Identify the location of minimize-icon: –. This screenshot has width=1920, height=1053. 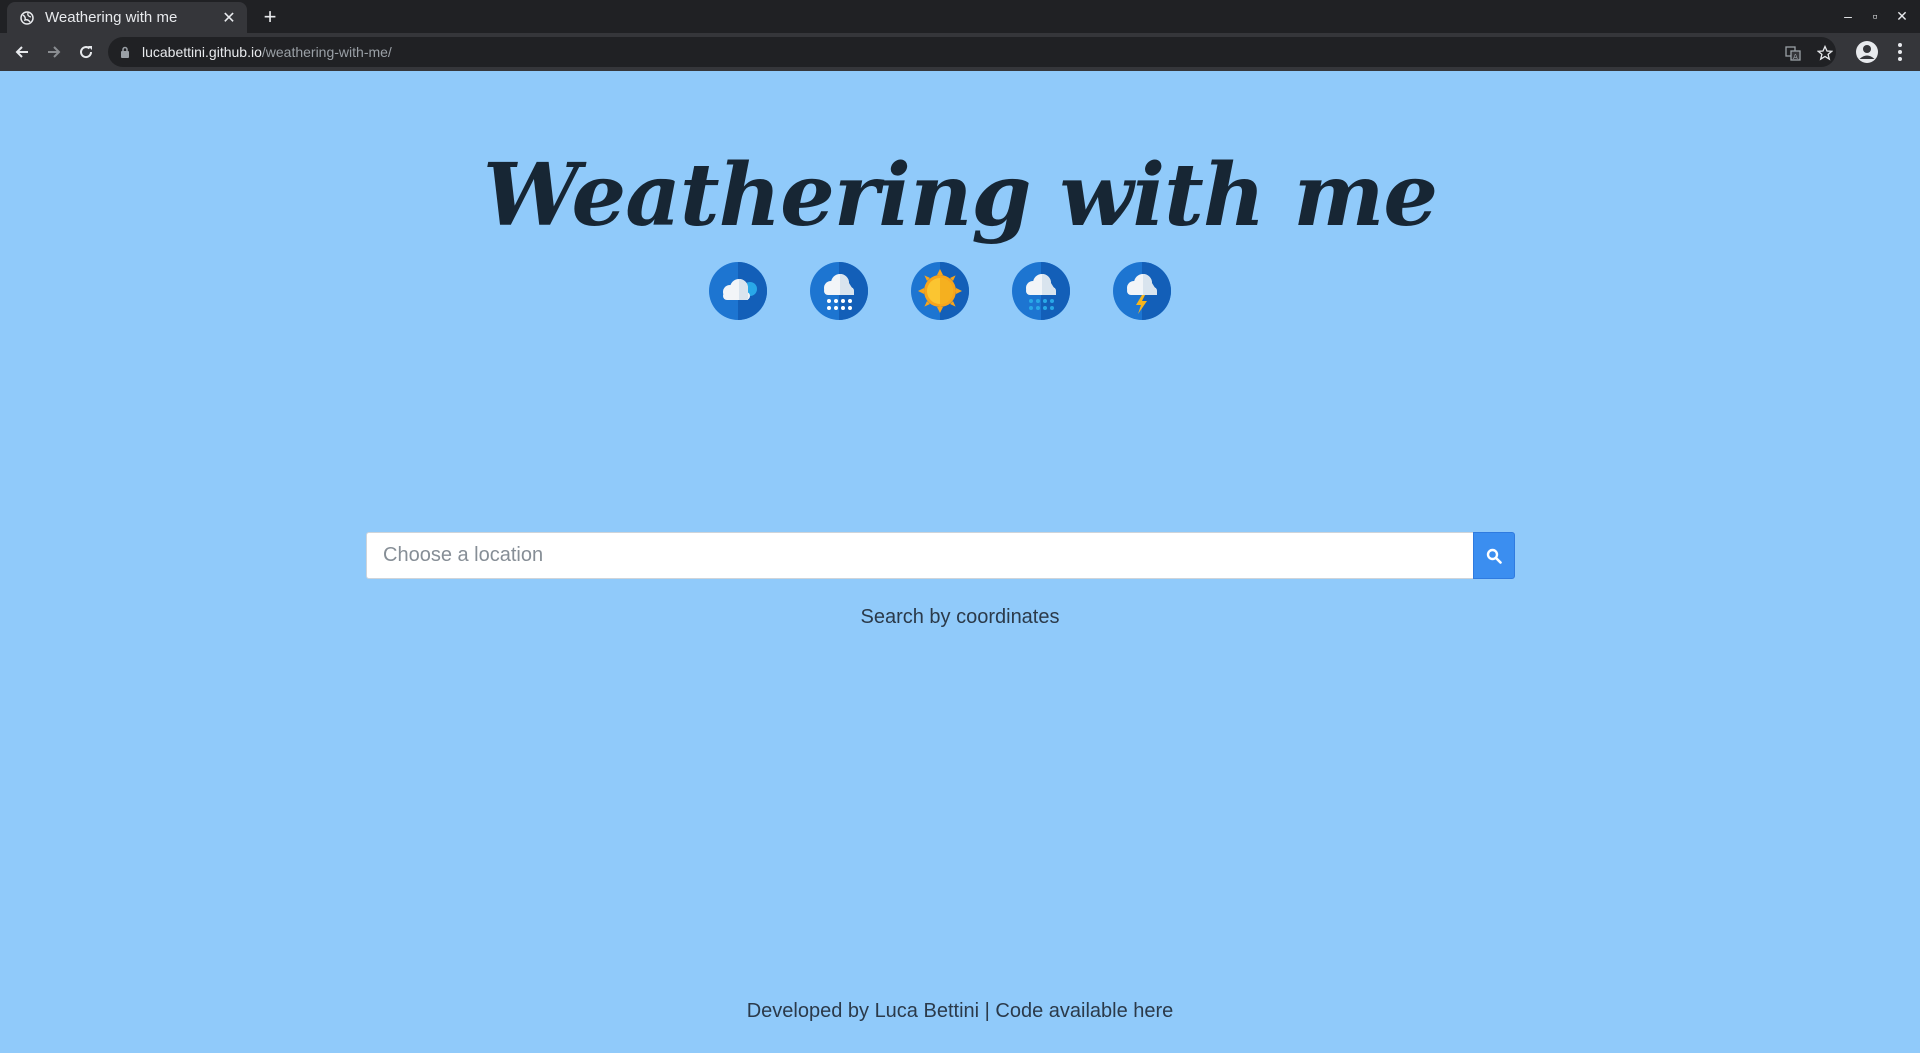
(1848, 16).